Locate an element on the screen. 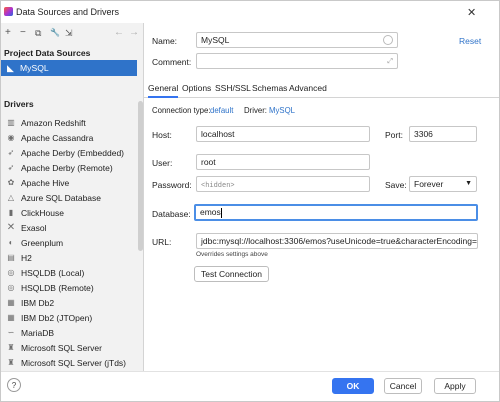  connection-type-label: Connection type: is located at coordinates (181, 110).